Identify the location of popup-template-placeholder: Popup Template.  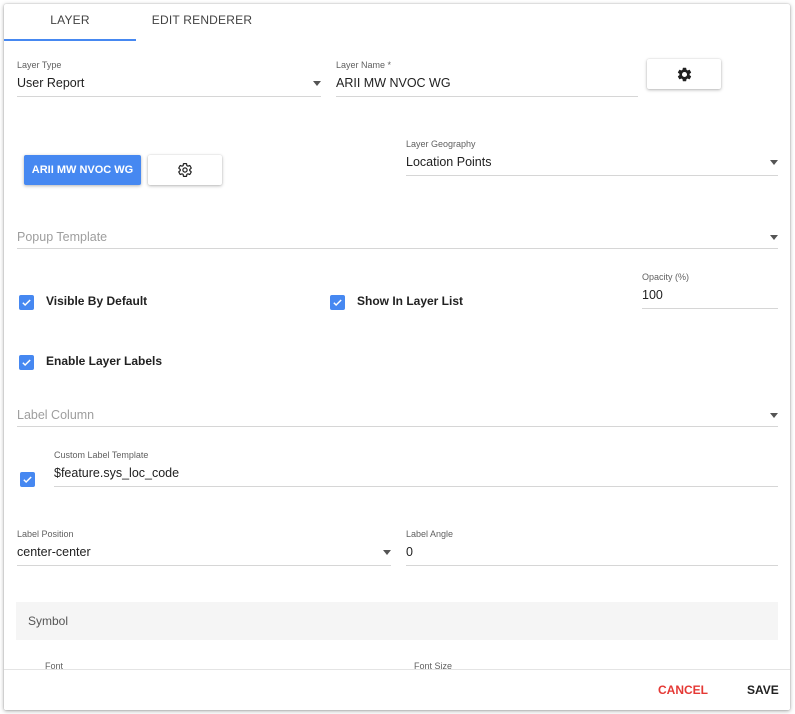
(62, 237).